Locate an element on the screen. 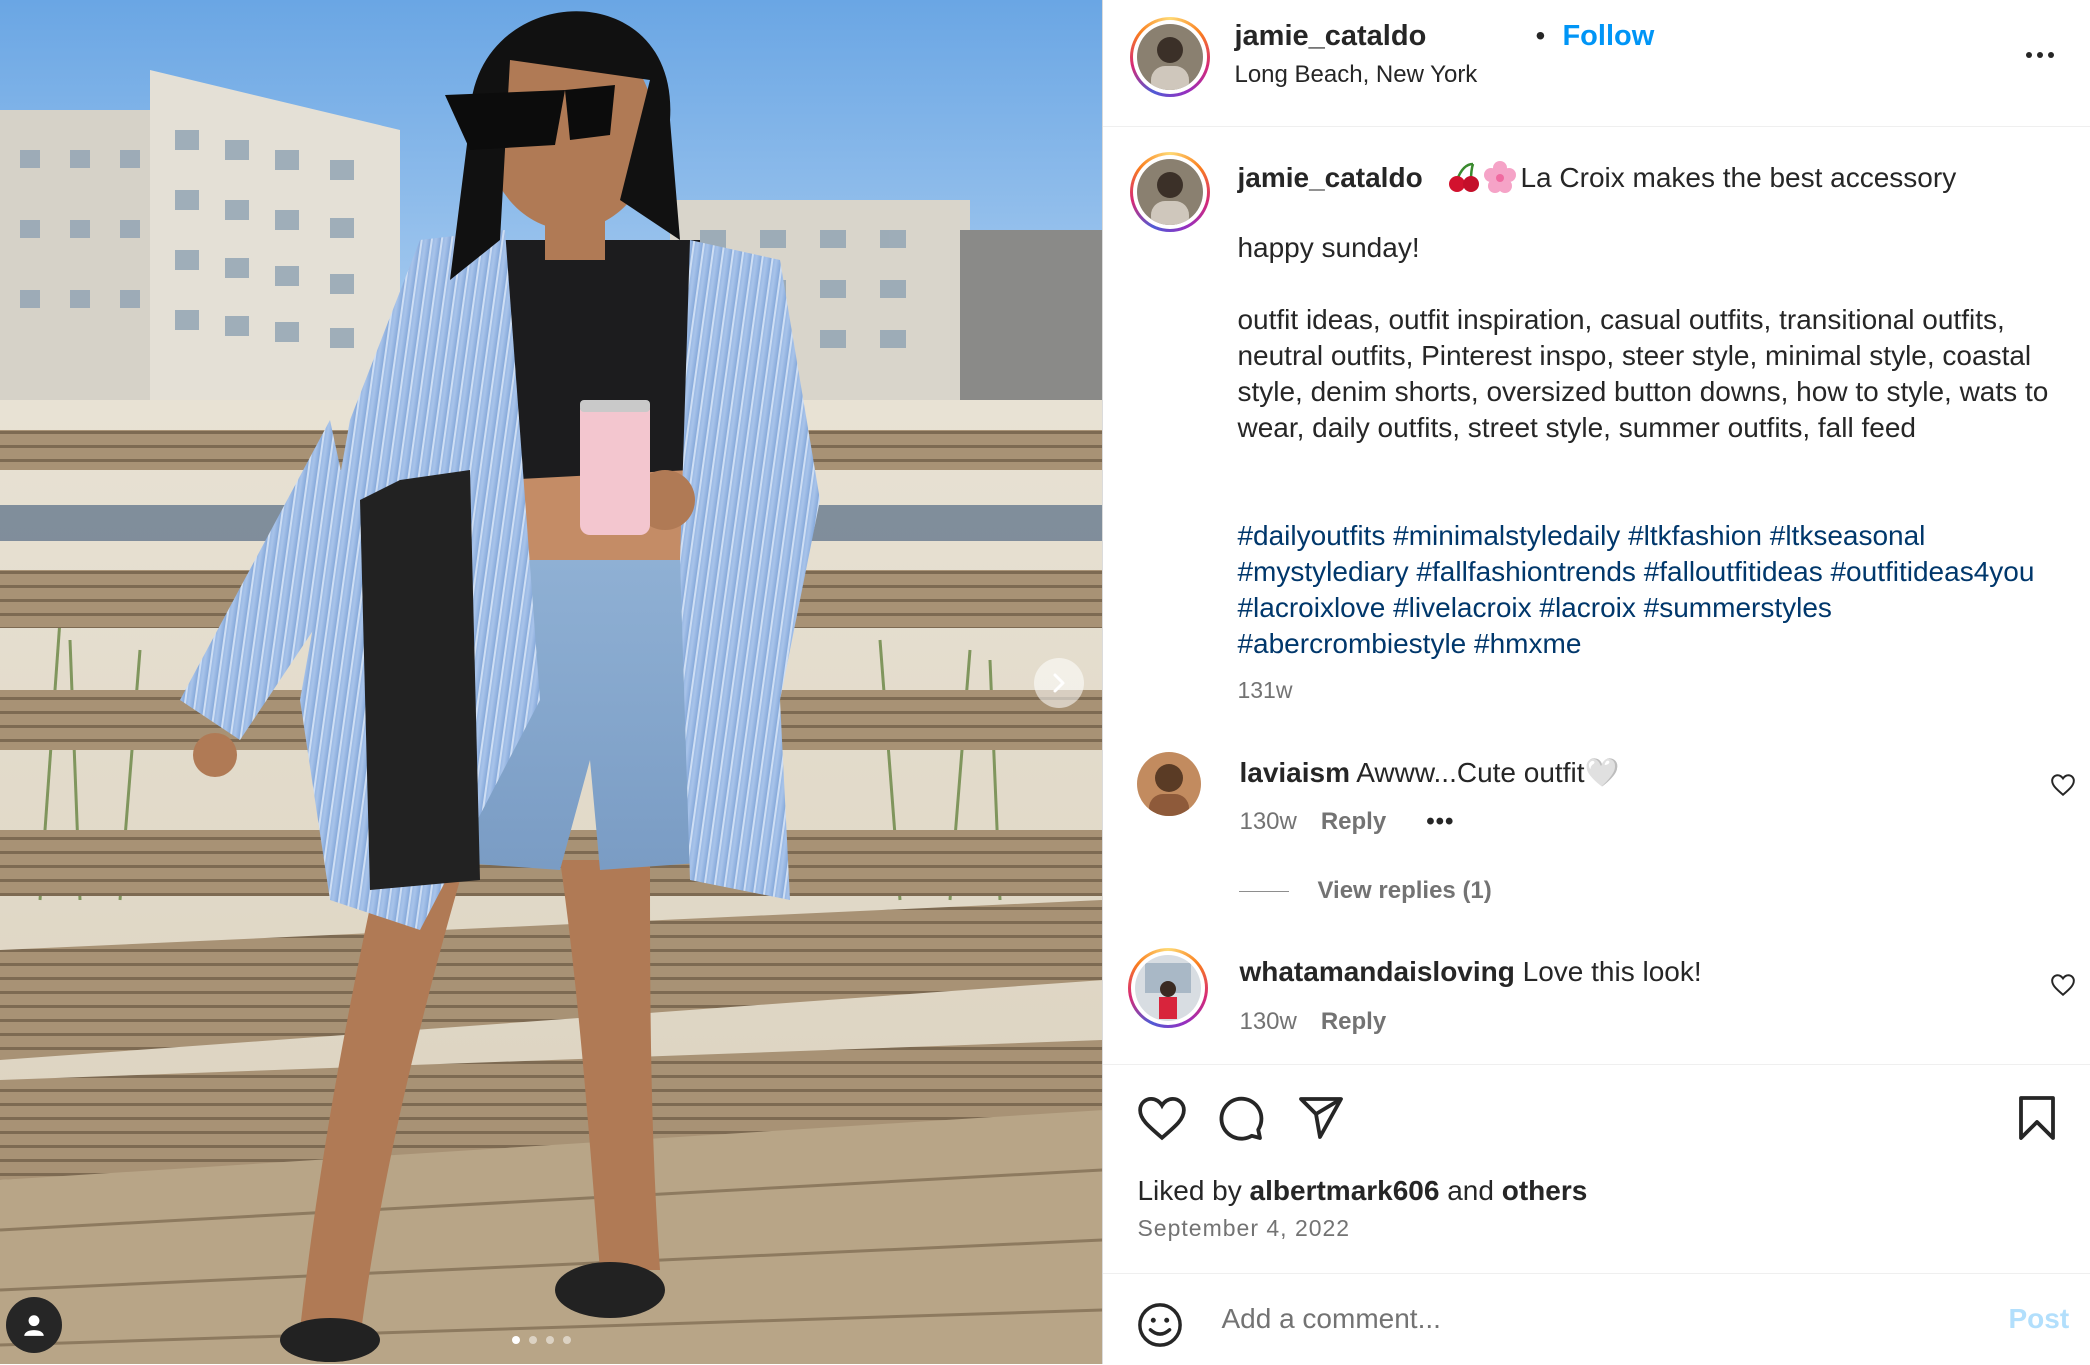 The image size is (2090, 1365). chevron-right-icon is located at coordinates (1059, 683).